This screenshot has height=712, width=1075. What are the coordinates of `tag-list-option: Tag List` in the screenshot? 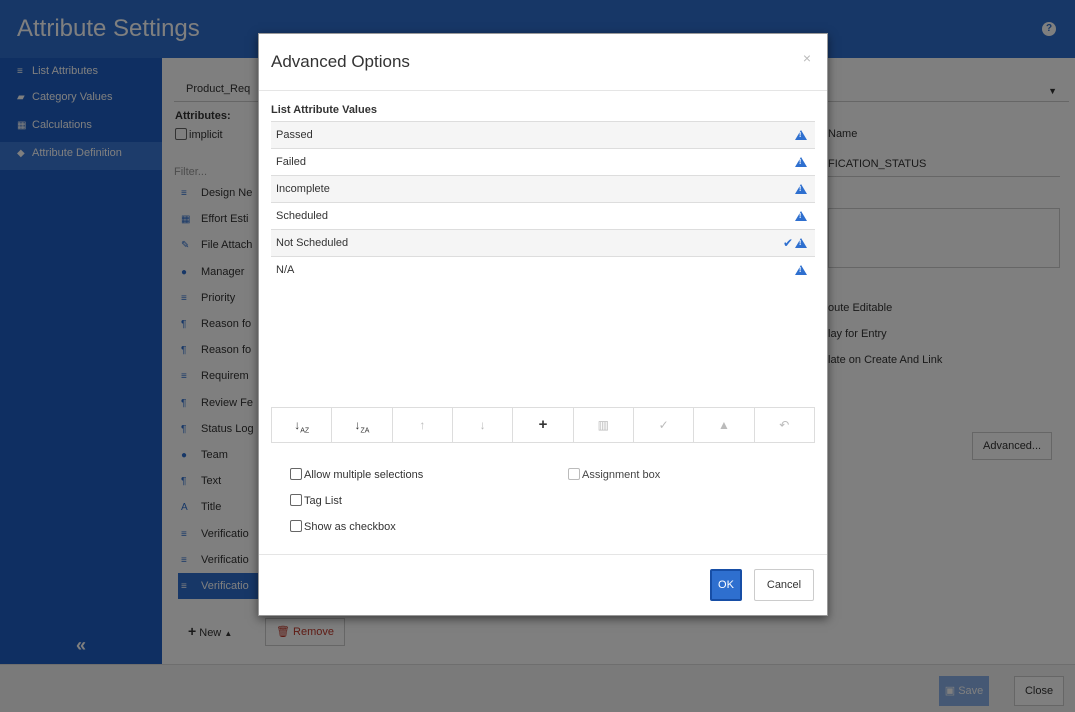 It's located at (316, 500).